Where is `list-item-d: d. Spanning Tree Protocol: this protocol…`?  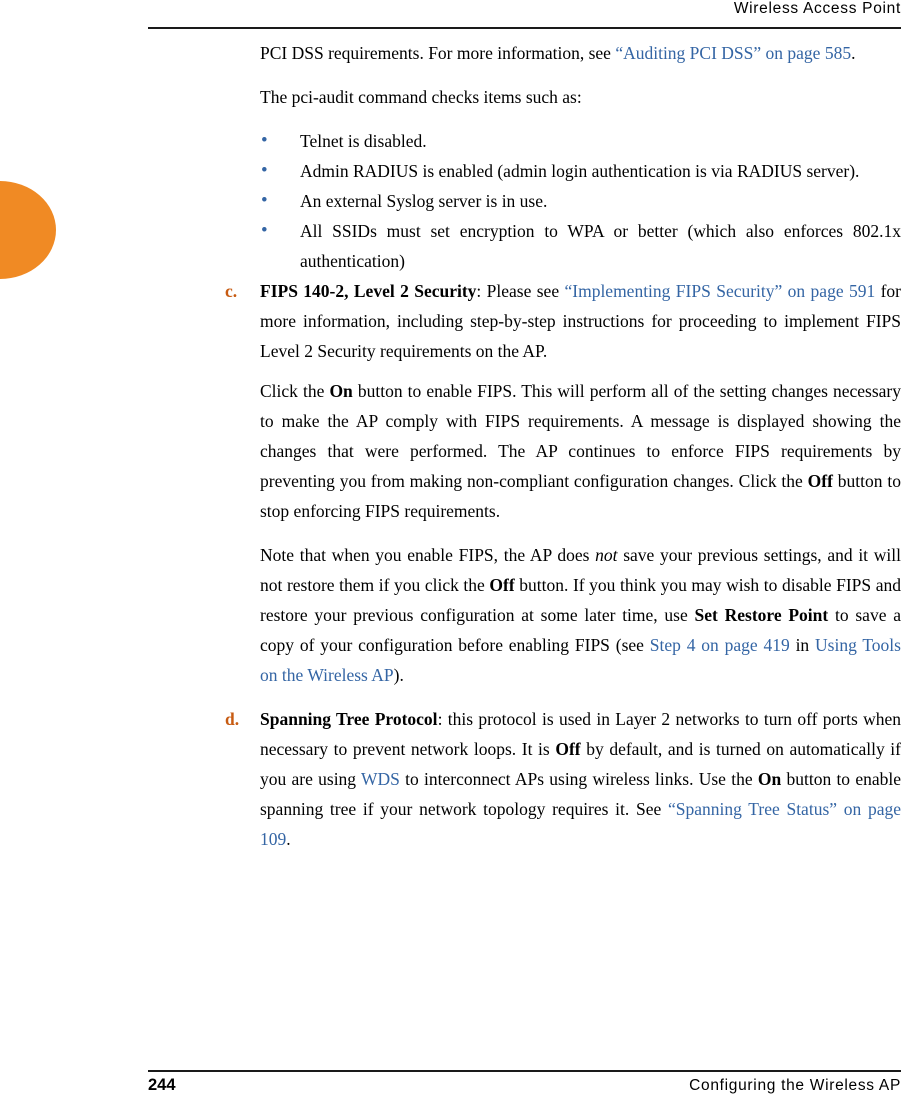 list-item-d: d. Spanning Tree Protocol: this protocol… is located at coordinates (524, 779).